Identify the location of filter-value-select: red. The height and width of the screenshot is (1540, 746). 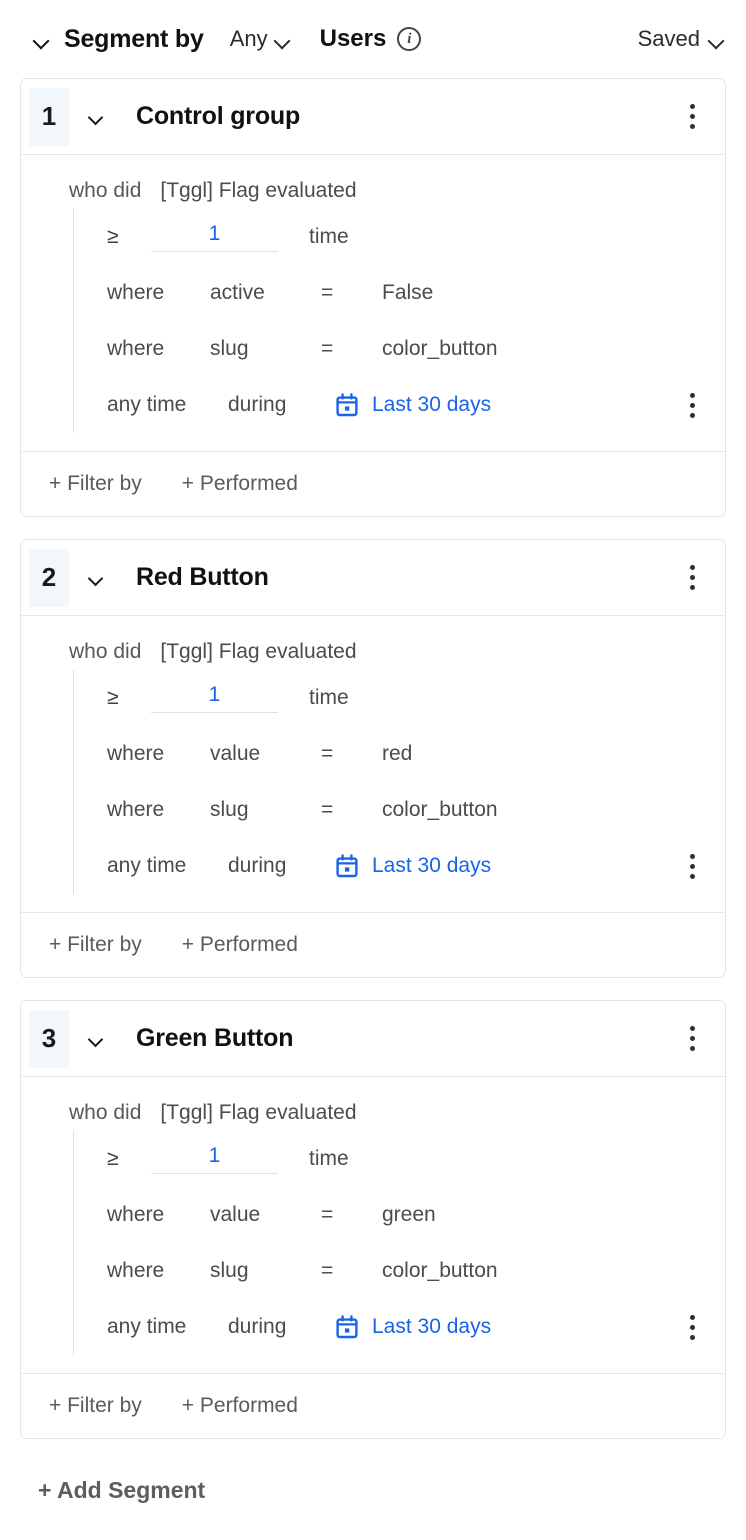
(397, 754).